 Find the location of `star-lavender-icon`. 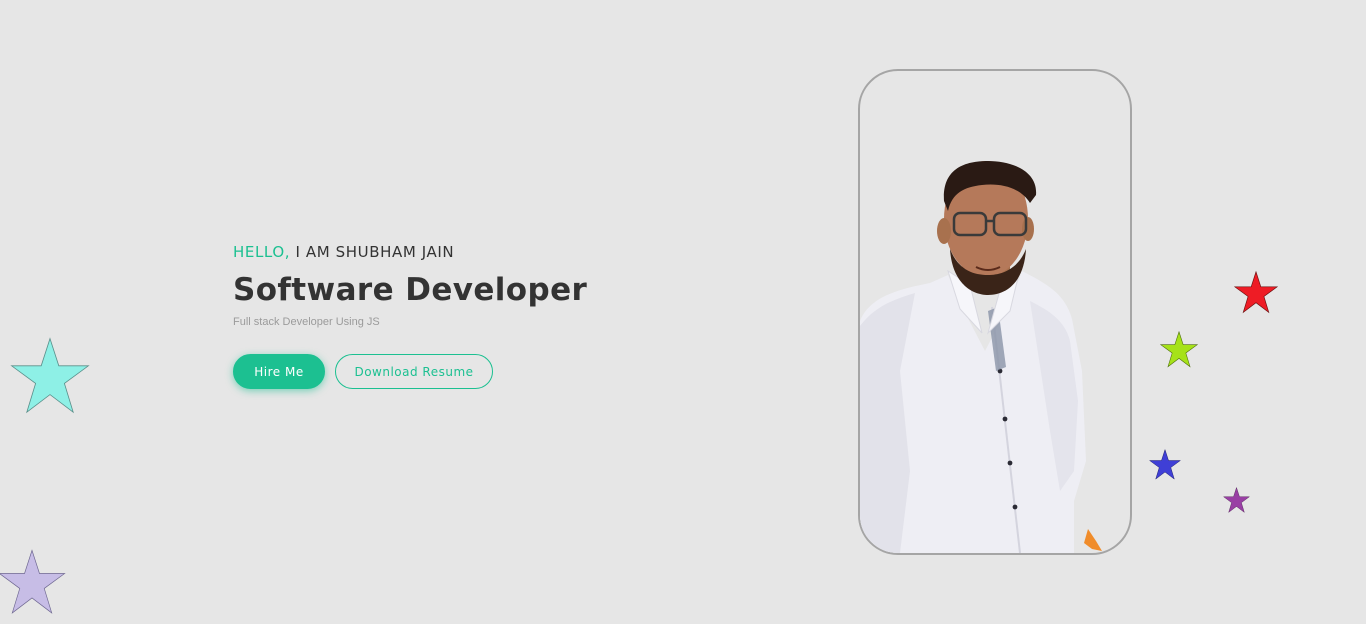

star-lavender-icon is located at coordinates (33, 581).